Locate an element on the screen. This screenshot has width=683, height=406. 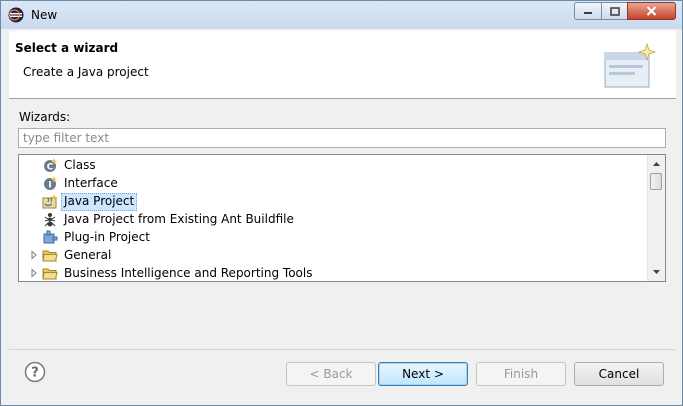
java-project-icon is located at coordinates (50, 201).